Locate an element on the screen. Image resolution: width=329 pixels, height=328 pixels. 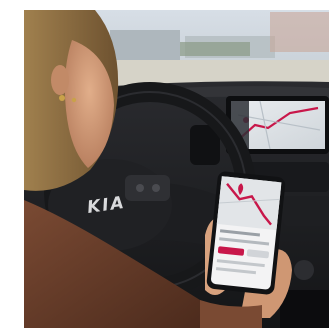
trees is located at coordinates (215, 49).